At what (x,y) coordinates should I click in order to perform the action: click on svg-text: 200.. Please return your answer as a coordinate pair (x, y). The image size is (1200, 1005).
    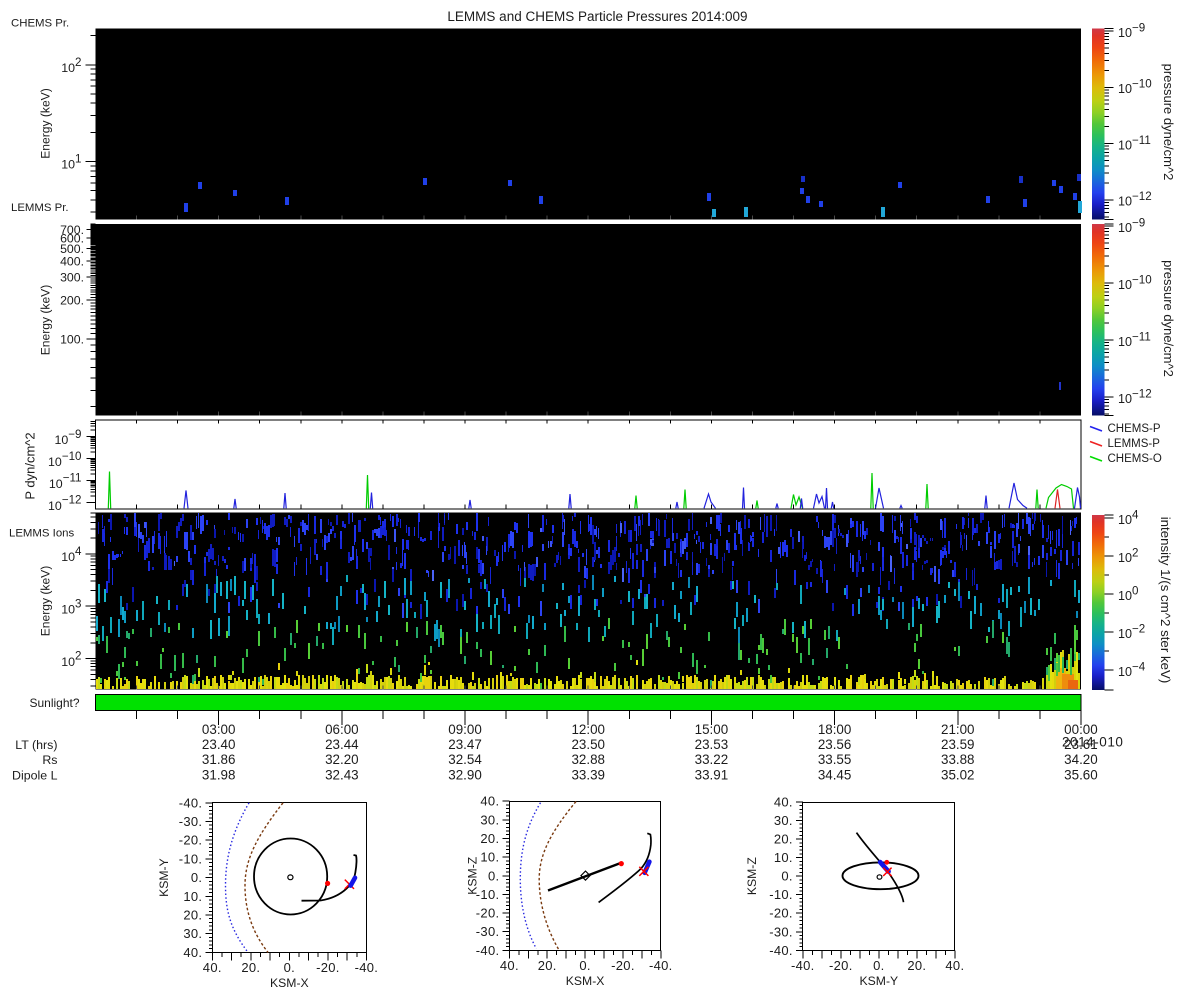
    Looking at the image, I should click on (72, 301).